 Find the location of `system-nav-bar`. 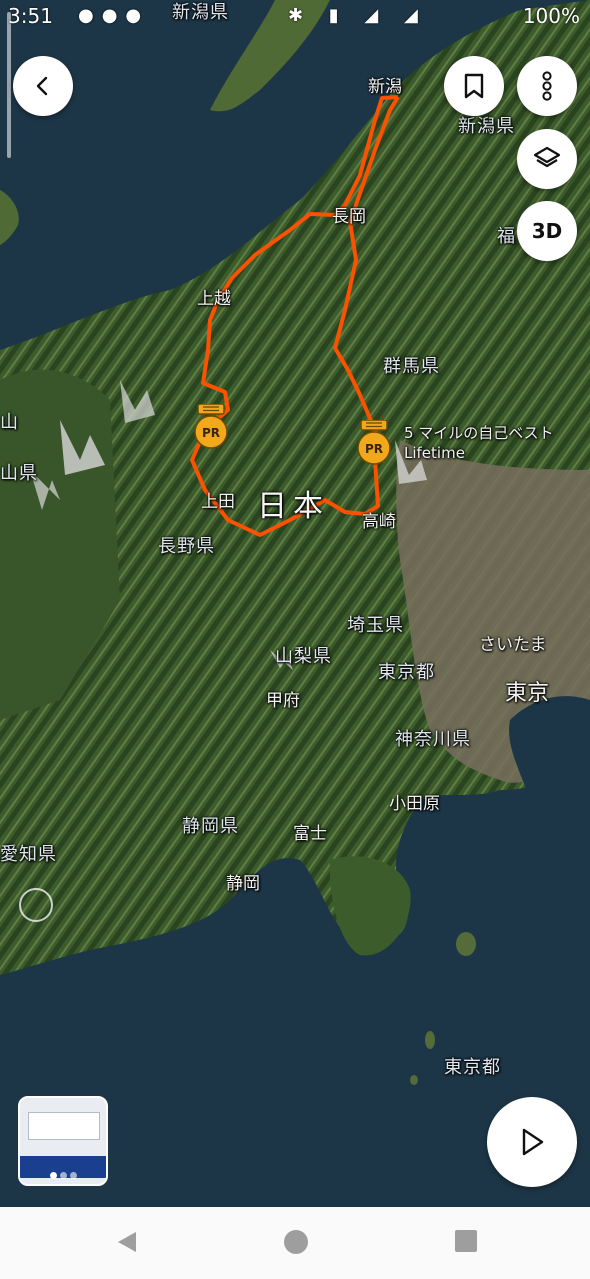

system-nav-bar is located at coordinates (295, 1243).